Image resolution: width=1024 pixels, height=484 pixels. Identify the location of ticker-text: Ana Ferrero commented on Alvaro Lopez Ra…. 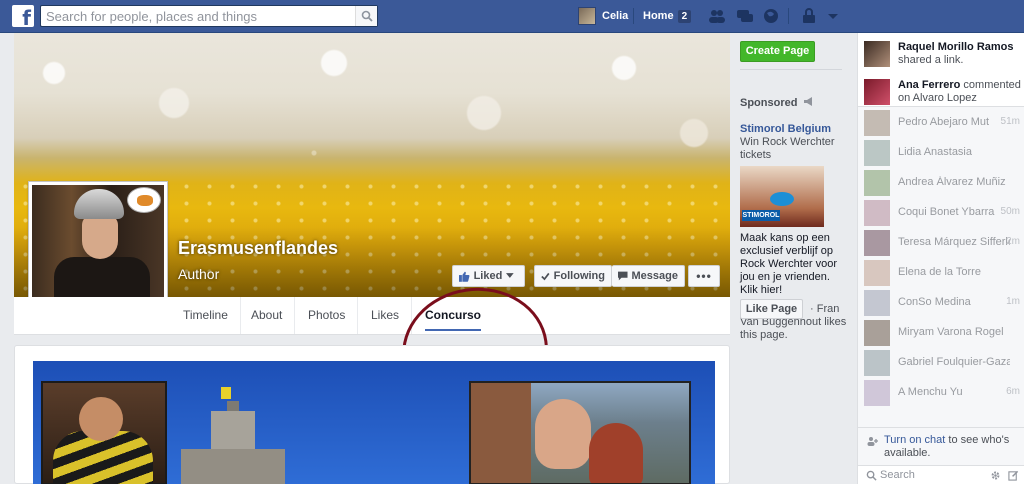
(961, 92).